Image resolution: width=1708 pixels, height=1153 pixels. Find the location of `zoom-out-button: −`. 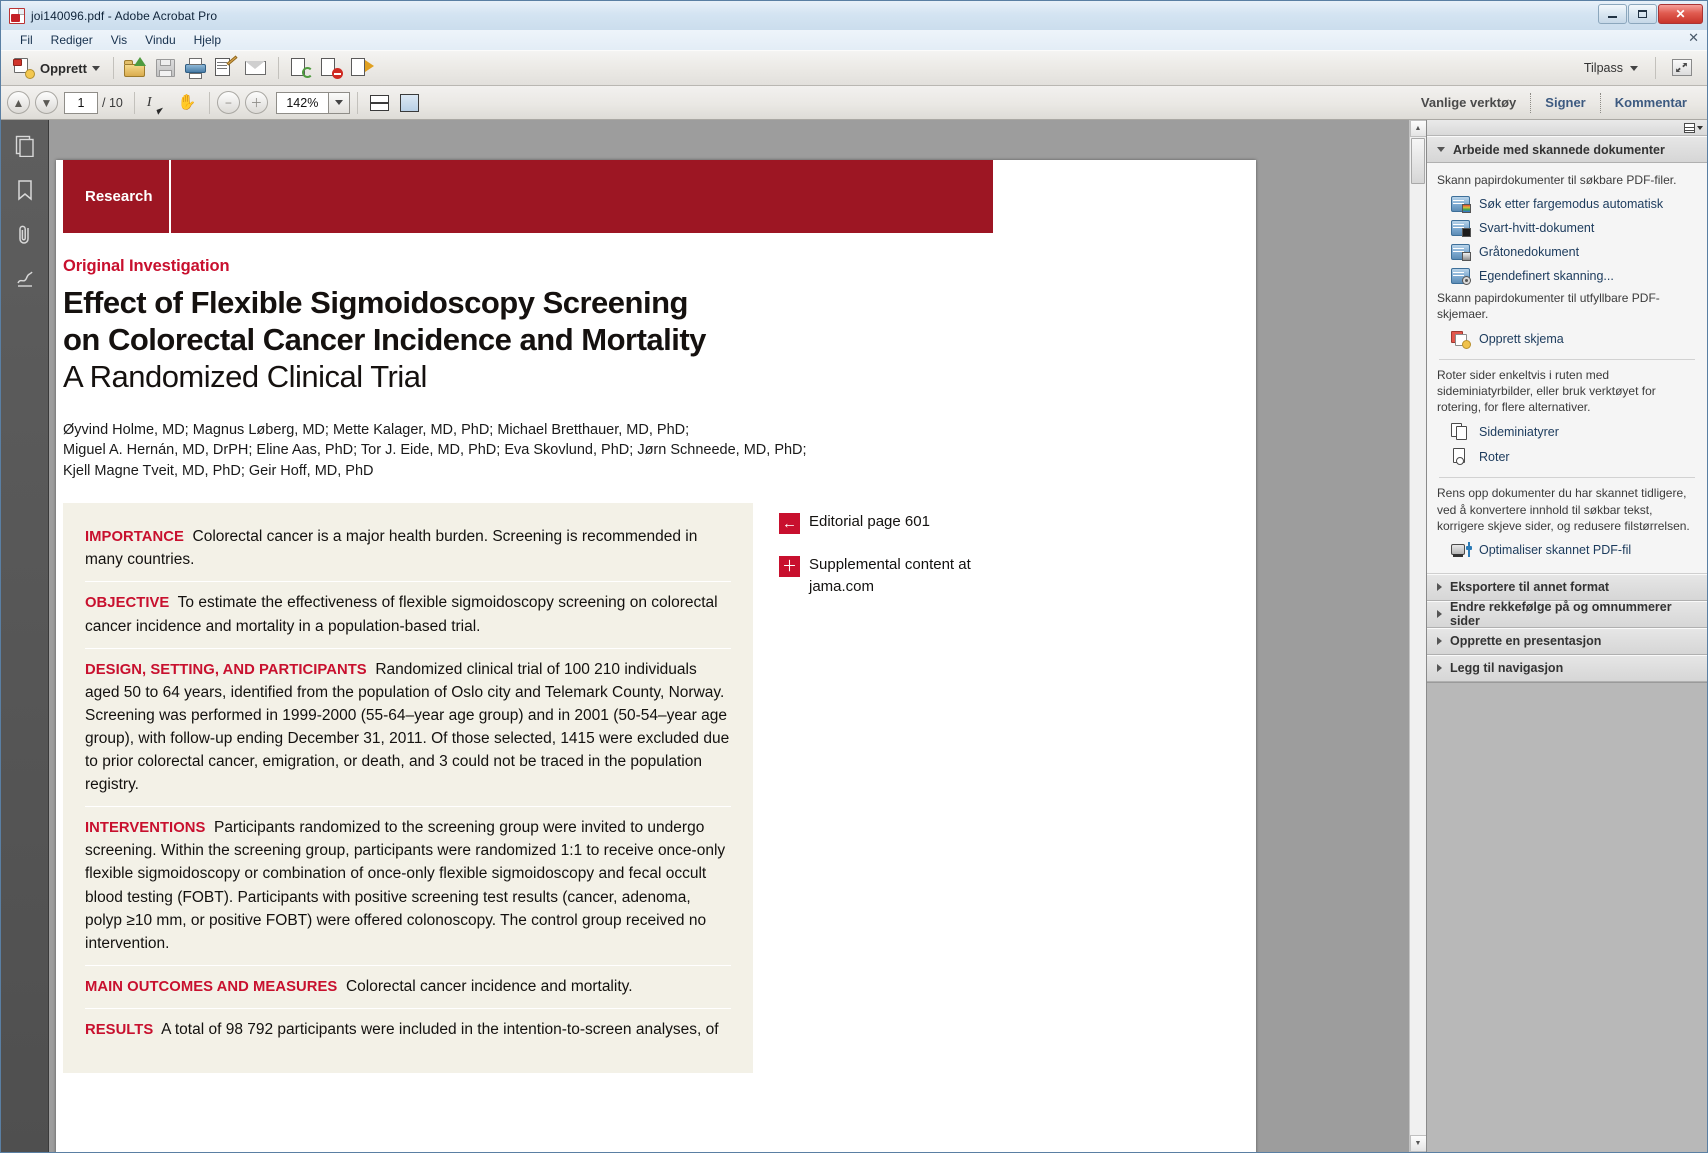

zoom-out-button: − is located at coordinates (228, 102).